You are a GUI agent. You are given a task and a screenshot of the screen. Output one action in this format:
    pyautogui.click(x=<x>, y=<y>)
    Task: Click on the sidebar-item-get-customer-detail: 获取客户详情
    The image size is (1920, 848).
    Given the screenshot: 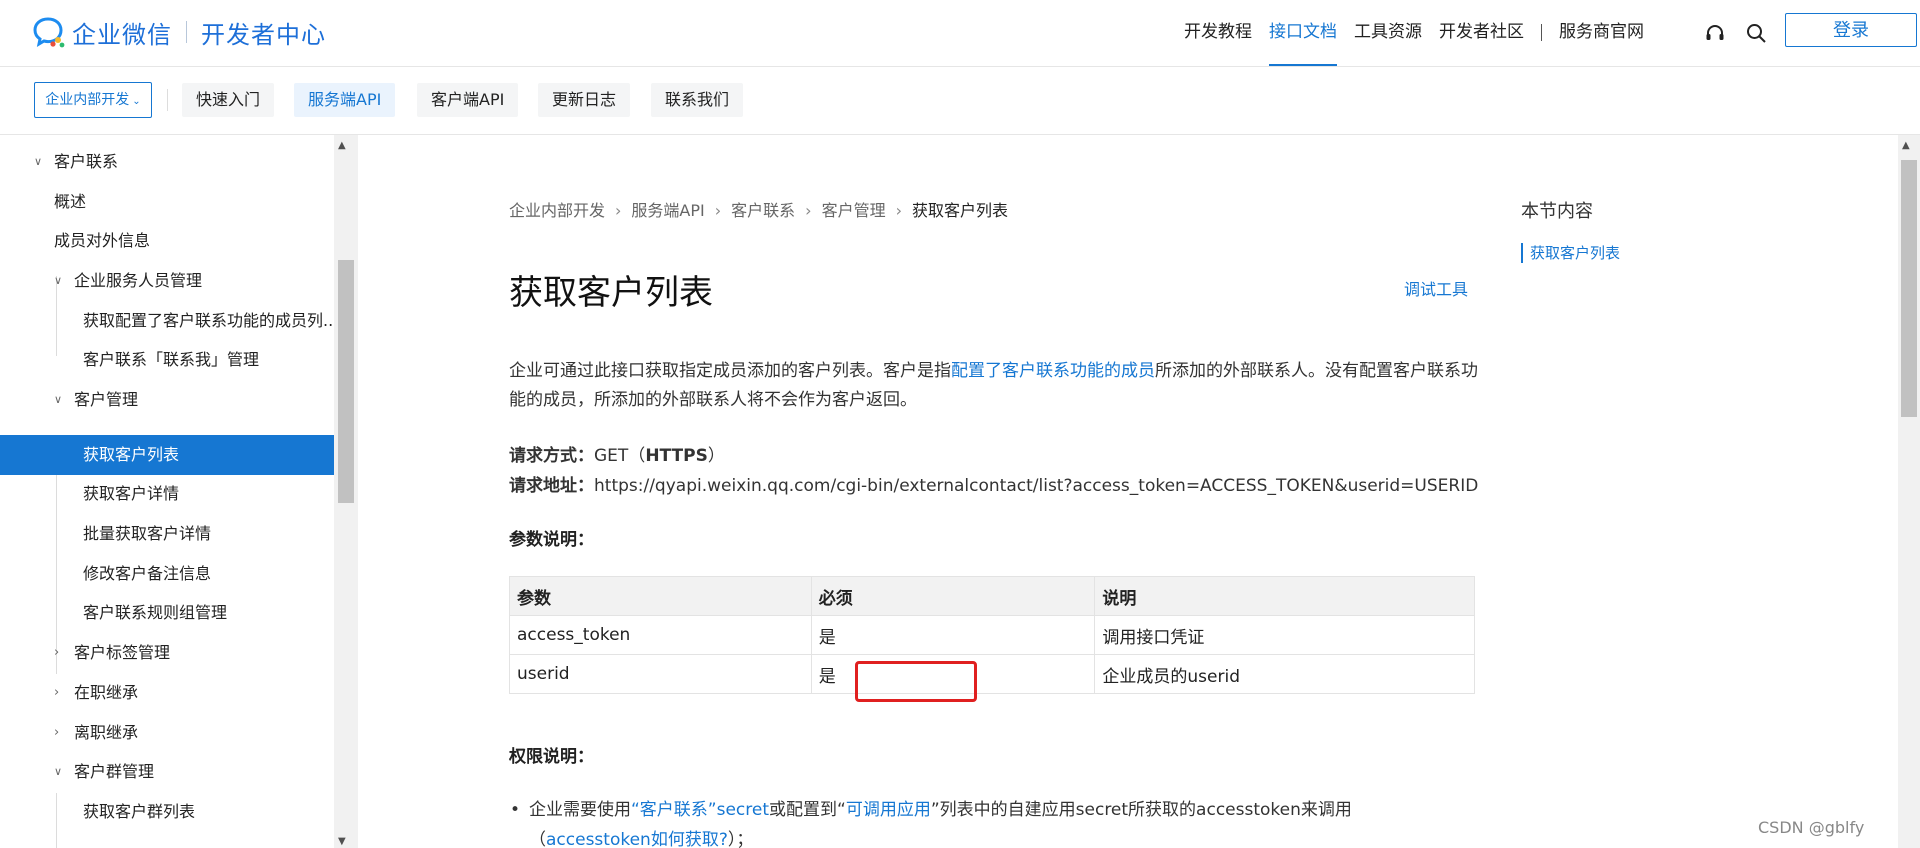 What is the action you would take?
    pyautogui.click(x=167, y=494)
    